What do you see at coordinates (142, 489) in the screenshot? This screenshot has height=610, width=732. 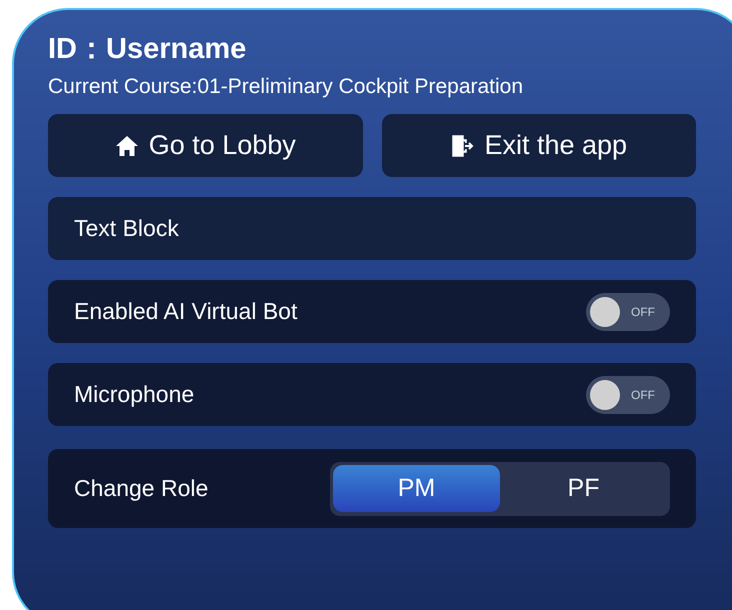 I see `role-label: Change Role` at bounding box center [142, 489].